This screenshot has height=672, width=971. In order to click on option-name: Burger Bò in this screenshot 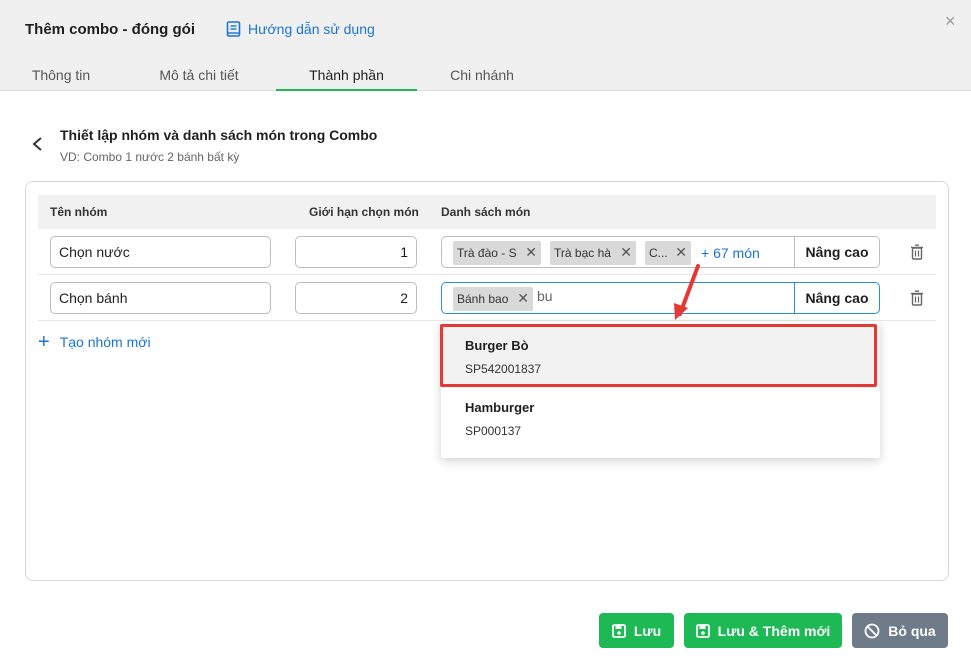, I will do `click(497, 345)`.